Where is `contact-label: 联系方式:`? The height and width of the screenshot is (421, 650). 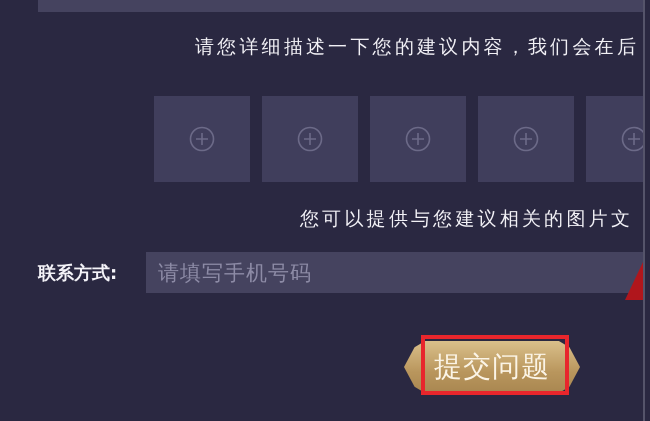 contact-label: 联系方式: is located at coordinates (78, 273).